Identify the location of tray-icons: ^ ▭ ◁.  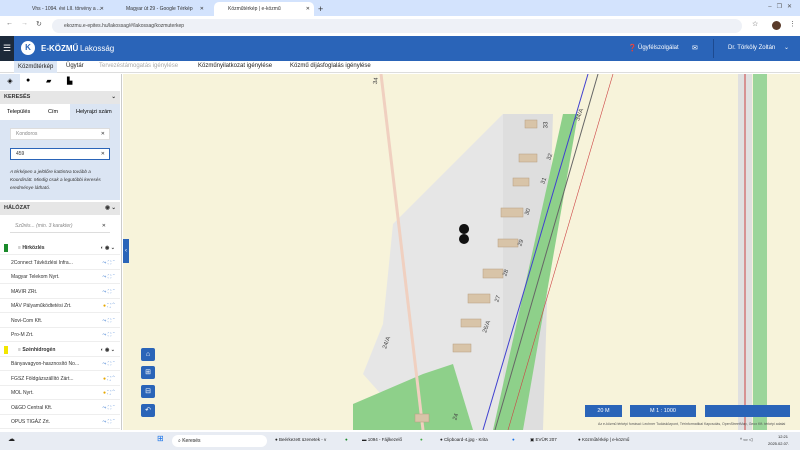
(746, 440).